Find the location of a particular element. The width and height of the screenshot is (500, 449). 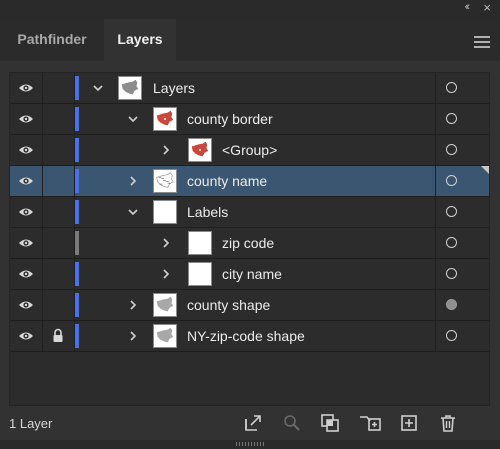

trash-icon is located at coordinates (448, 423).